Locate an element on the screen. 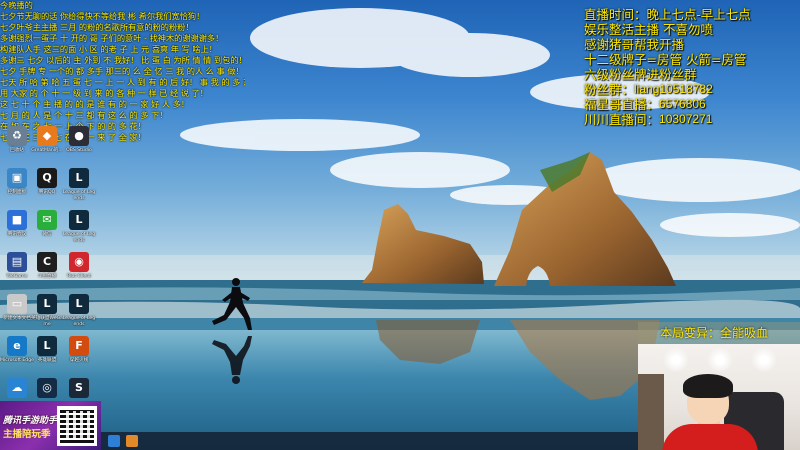 The image size is (800, 450). desktop-shortcut: ● OBS Studio is located at coordinates (79, 146).